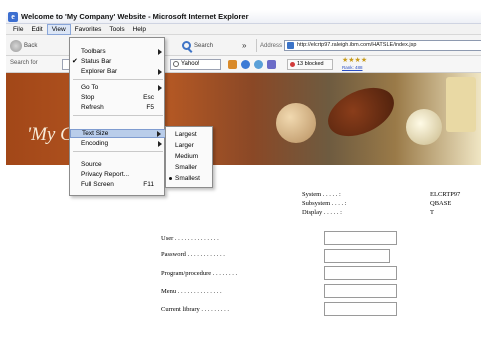  I want to click on email-icon, so click(245, 64).